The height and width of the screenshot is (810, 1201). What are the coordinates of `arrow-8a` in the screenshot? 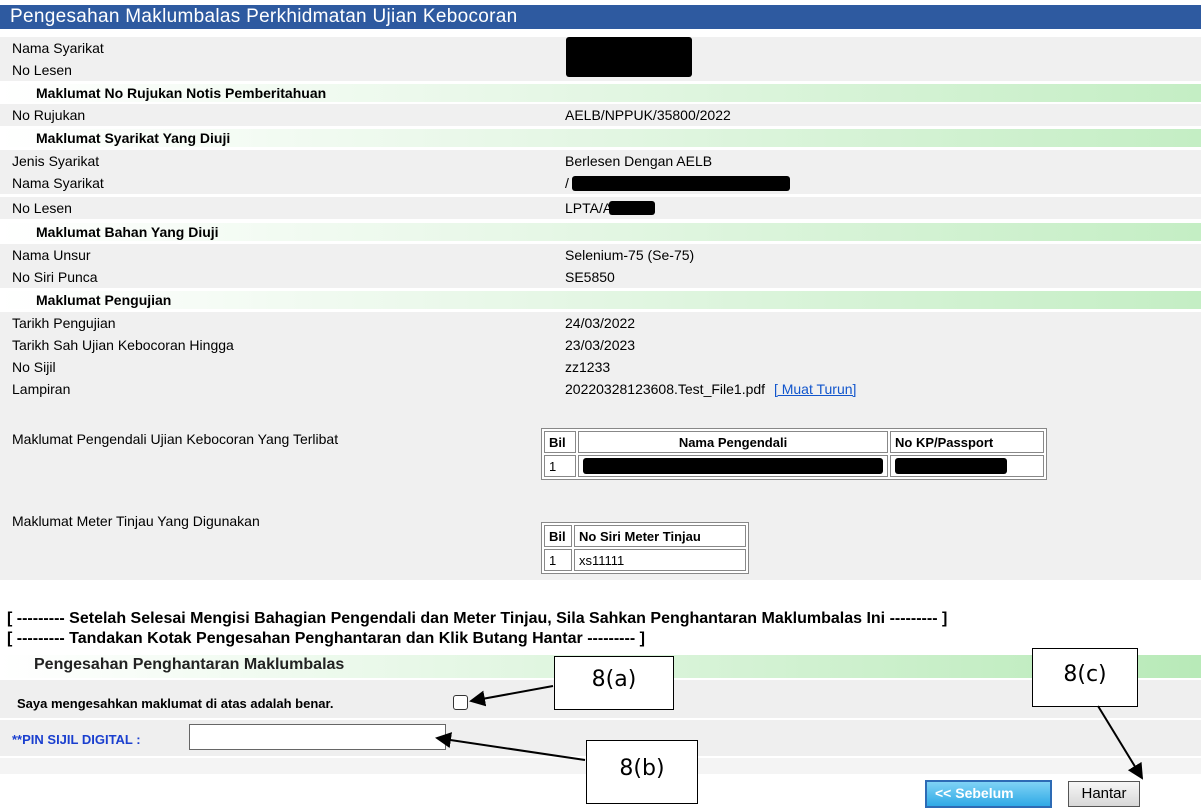 It's located at (511, 696).